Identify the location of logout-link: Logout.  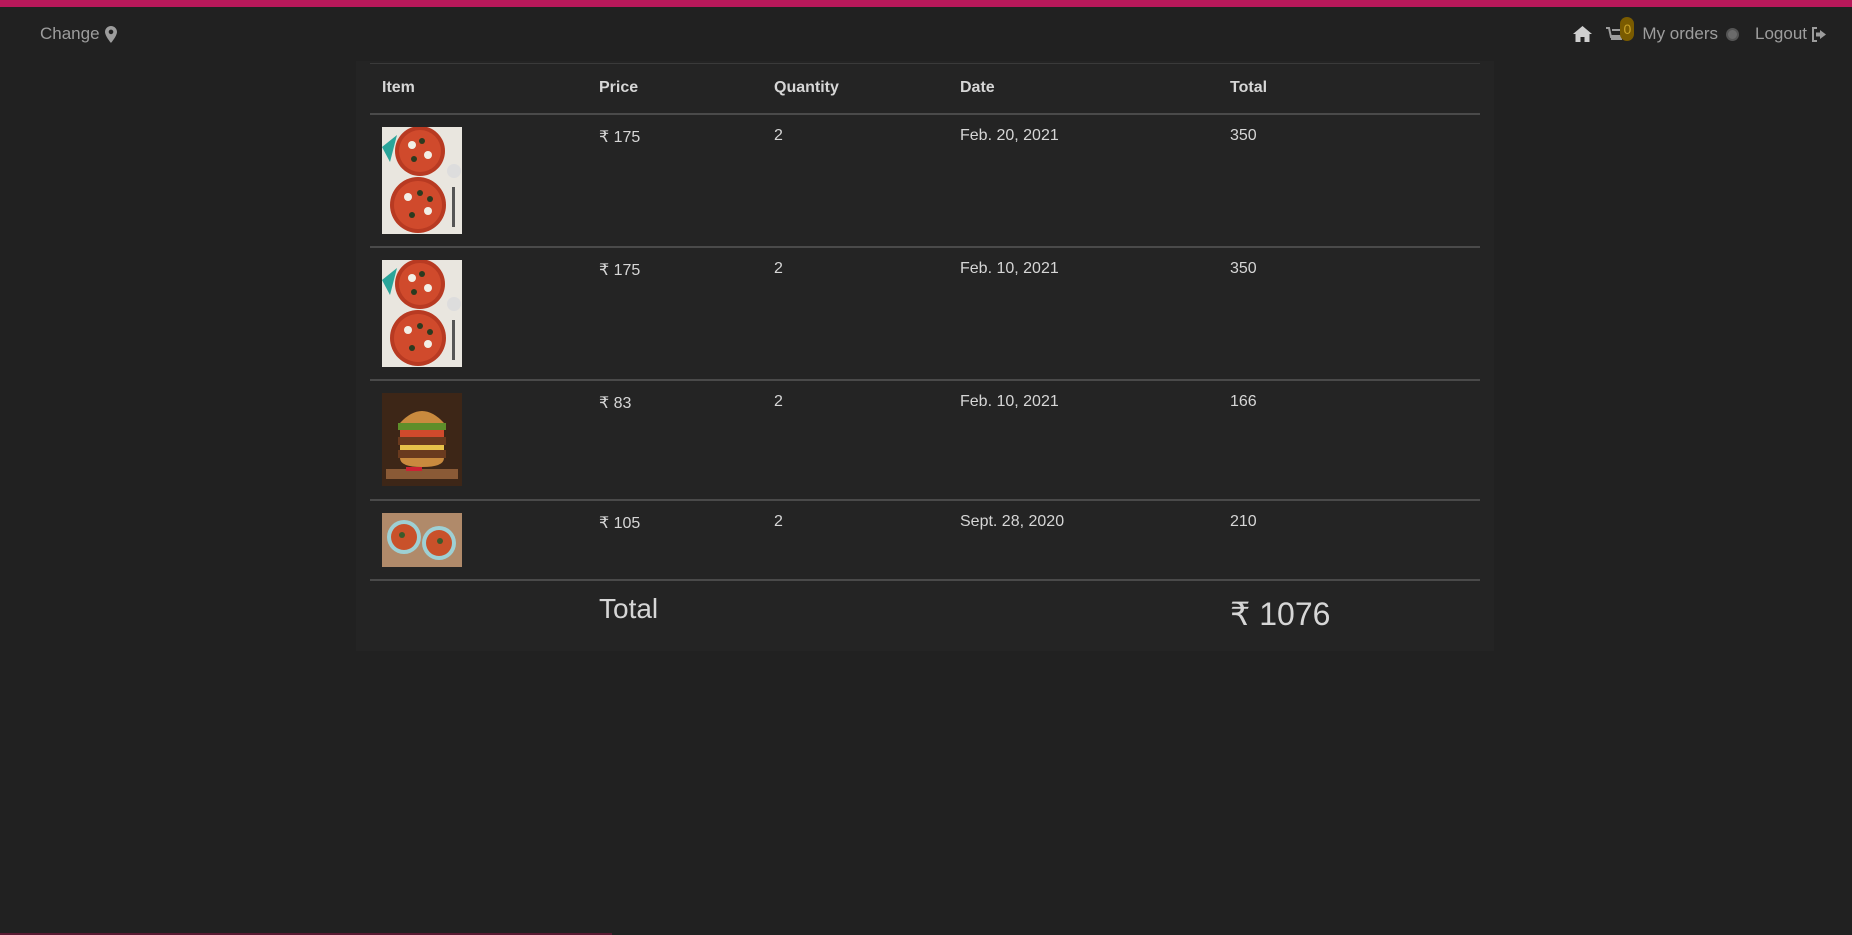
(1791, 34).